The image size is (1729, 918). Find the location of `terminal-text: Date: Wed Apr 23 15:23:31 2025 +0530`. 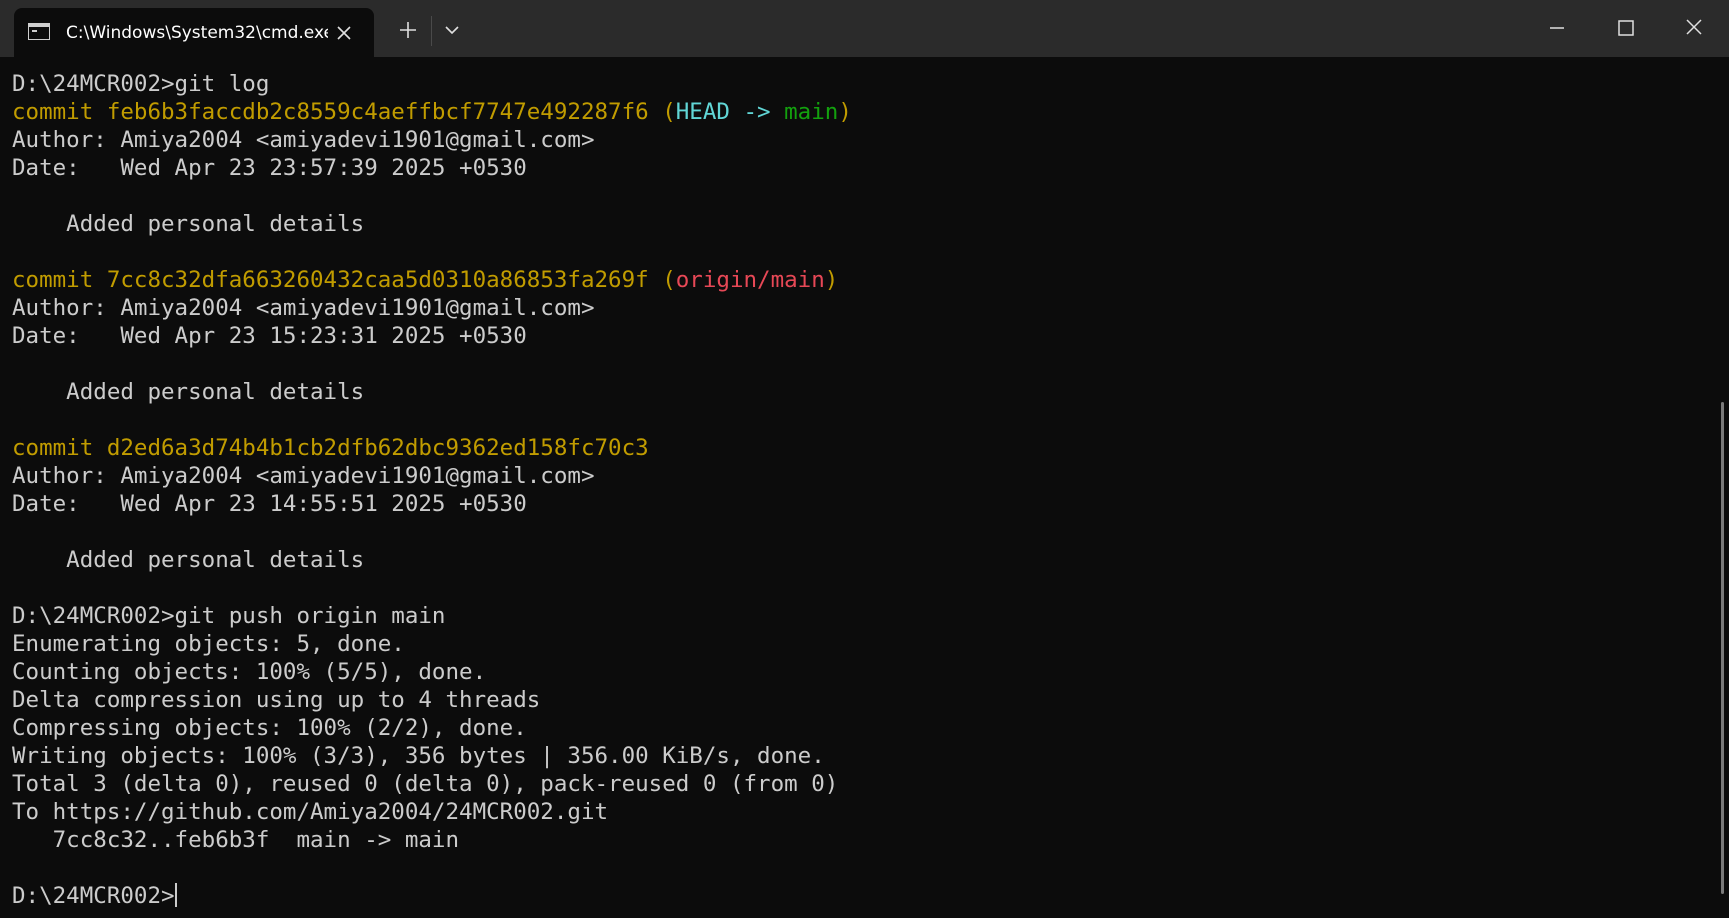

terminal-text: Date: Wed Apr 23 15:23:31 2025 +0530 is located at coordinates (269, 336).